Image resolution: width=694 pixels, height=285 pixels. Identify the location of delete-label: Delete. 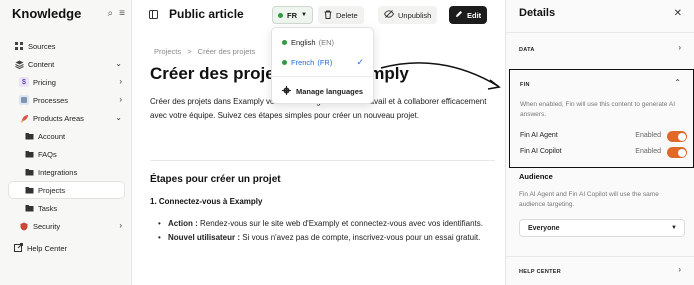
(347, 15).